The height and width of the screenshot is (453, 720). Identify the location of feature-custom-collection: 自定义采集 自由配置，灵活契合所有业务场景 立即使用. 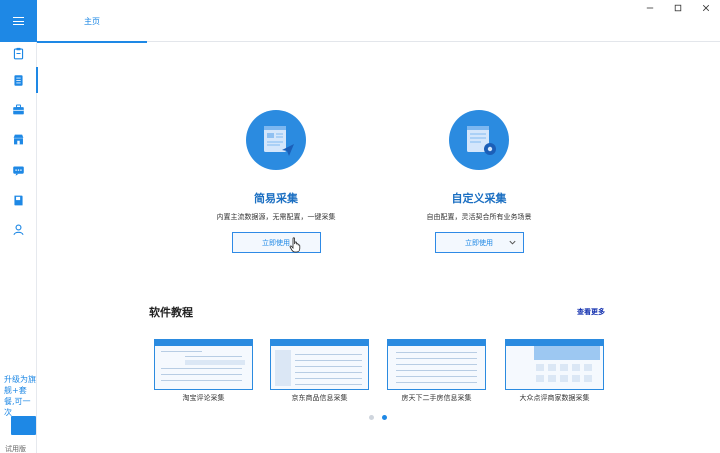
(479, 181).